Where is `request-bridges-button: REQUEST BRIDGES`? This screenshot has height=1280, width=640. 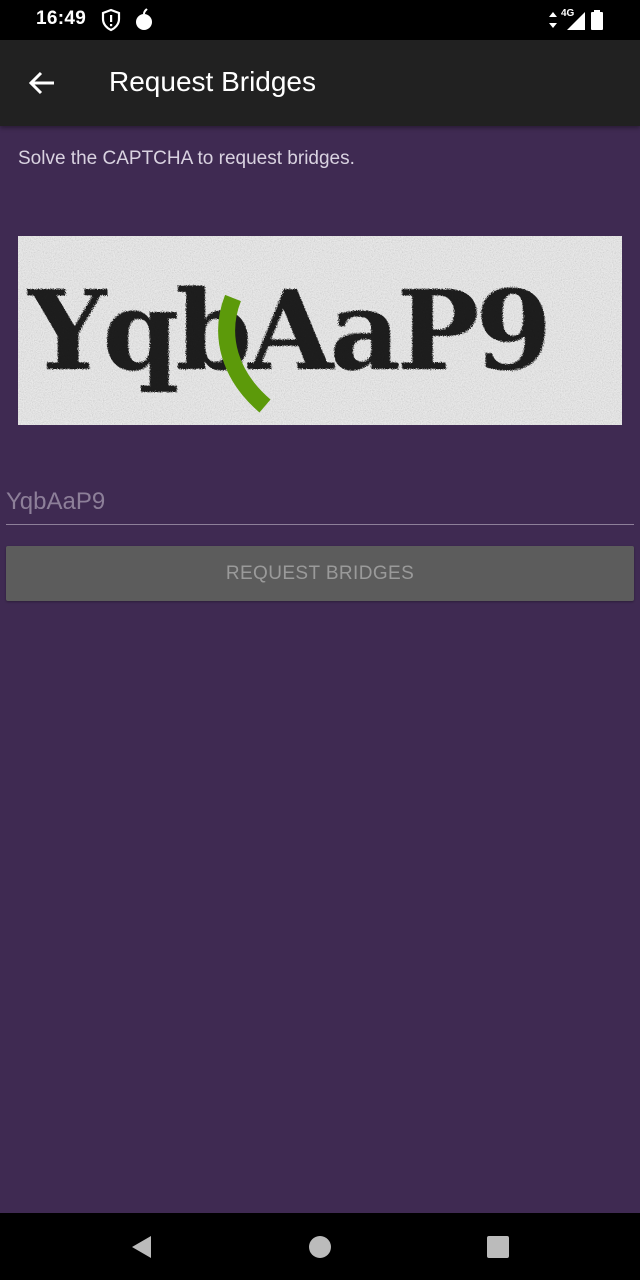 request-bridges-button: REQUEST BRIDGES is located at coordinates (320, 573).